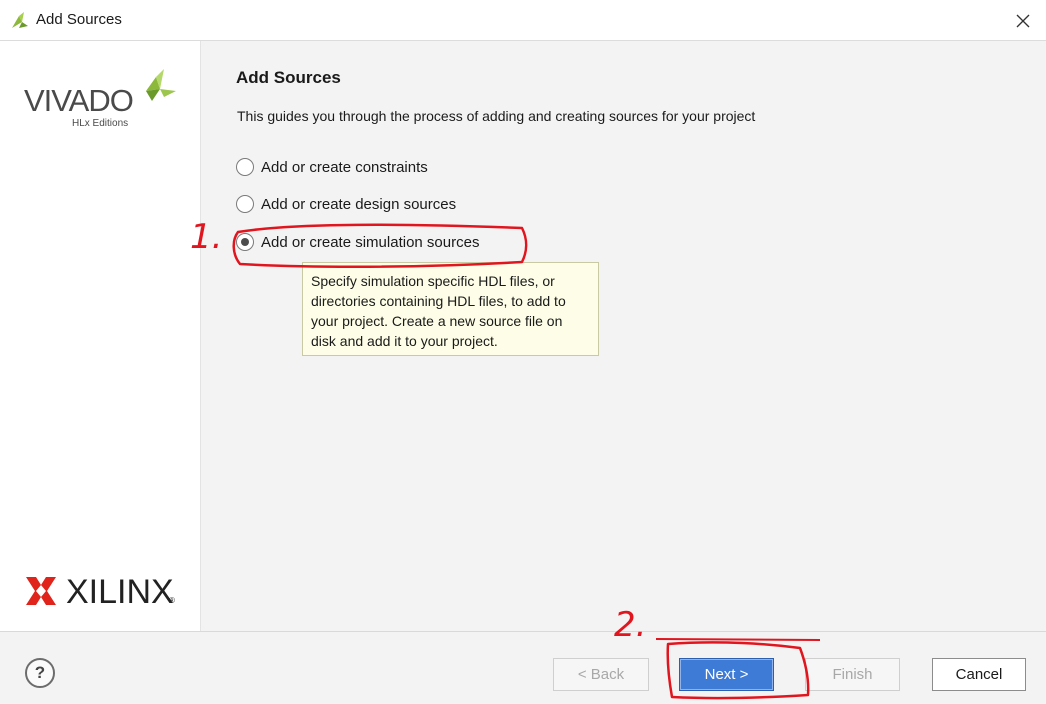 The width and height of the screenshot is (1046, 704). Describe the element at coordinates (852, 674) in the screenshot. I see `finish-button: Finish` at that location.